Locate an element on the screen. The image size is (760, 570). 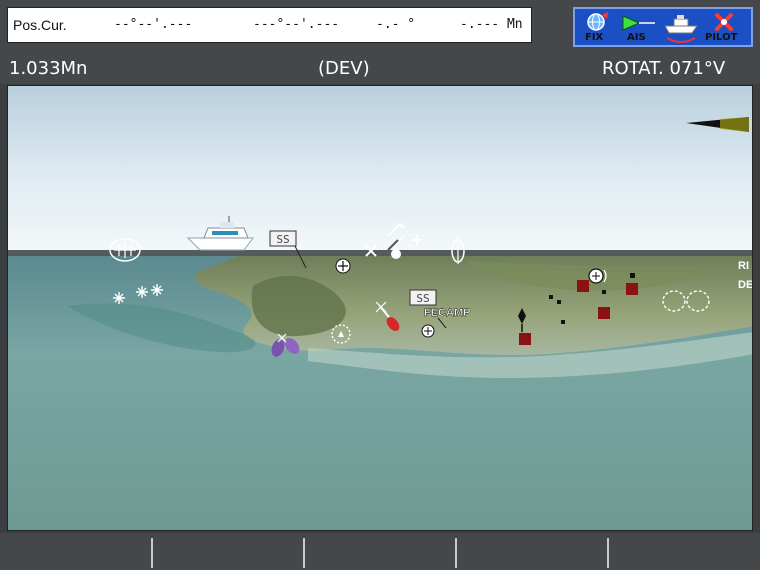
beacon-icon is located at coordinates (343, 266).